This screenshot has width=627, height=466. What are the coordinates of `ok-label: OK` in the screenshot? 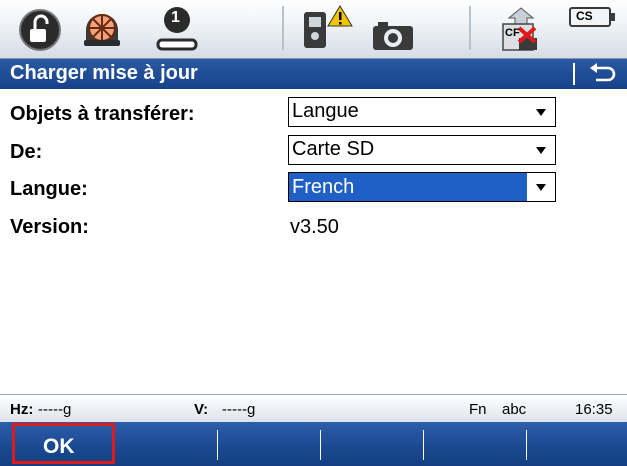 It's located at (59, 446).